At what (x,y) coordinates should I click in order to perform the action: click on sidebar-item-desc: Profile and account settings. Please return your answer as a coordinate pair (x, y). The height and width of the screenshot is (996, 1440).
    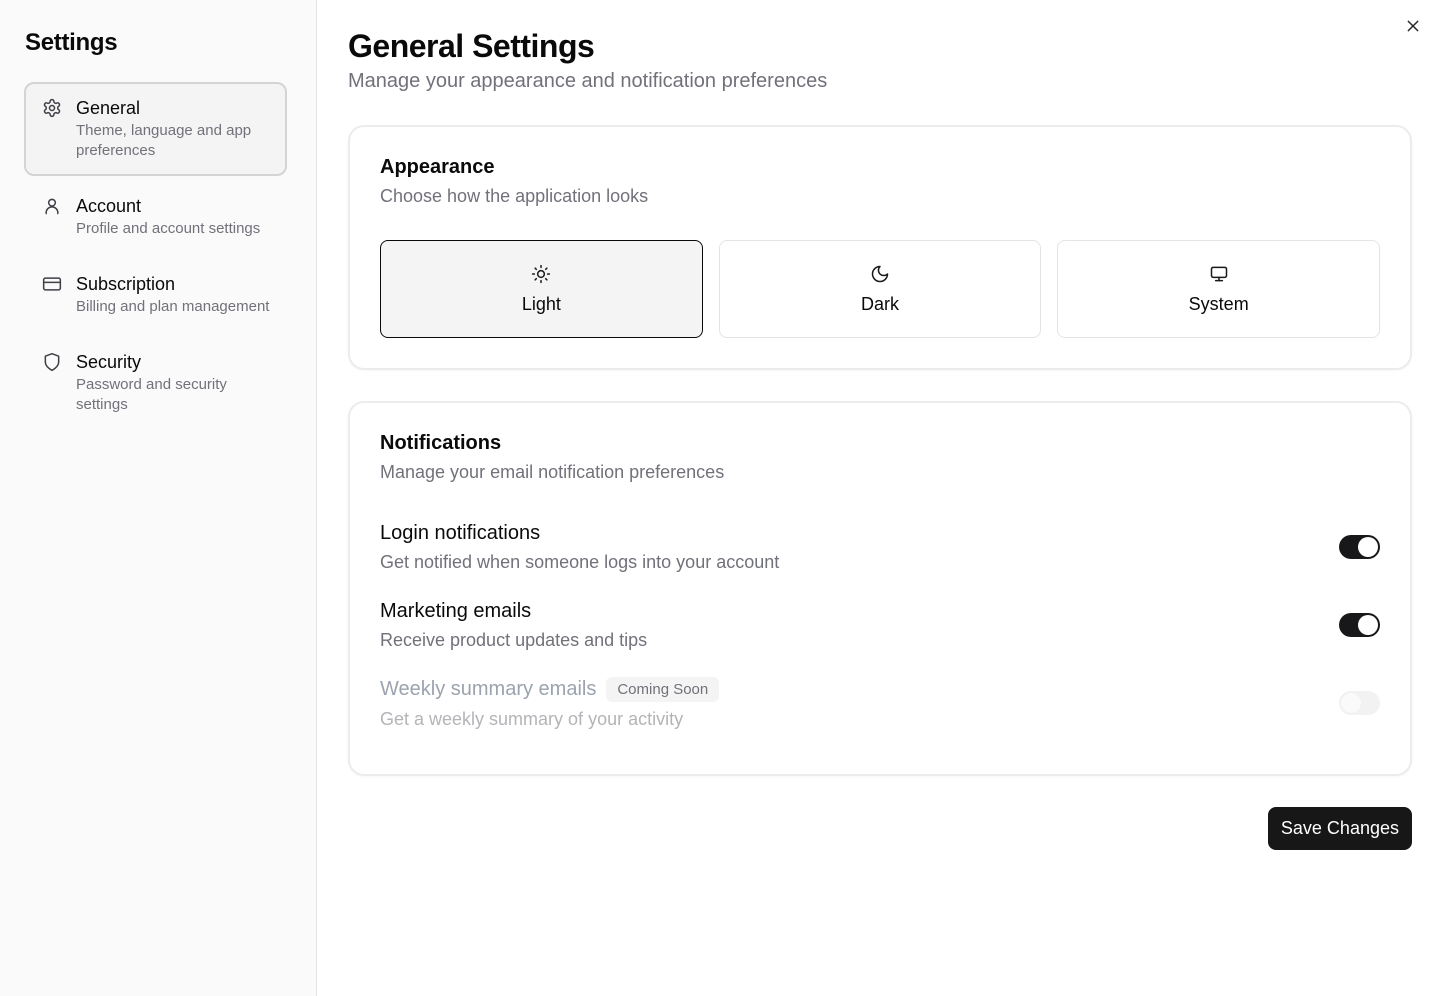
    Looking at the image, I should click on (168, 228).